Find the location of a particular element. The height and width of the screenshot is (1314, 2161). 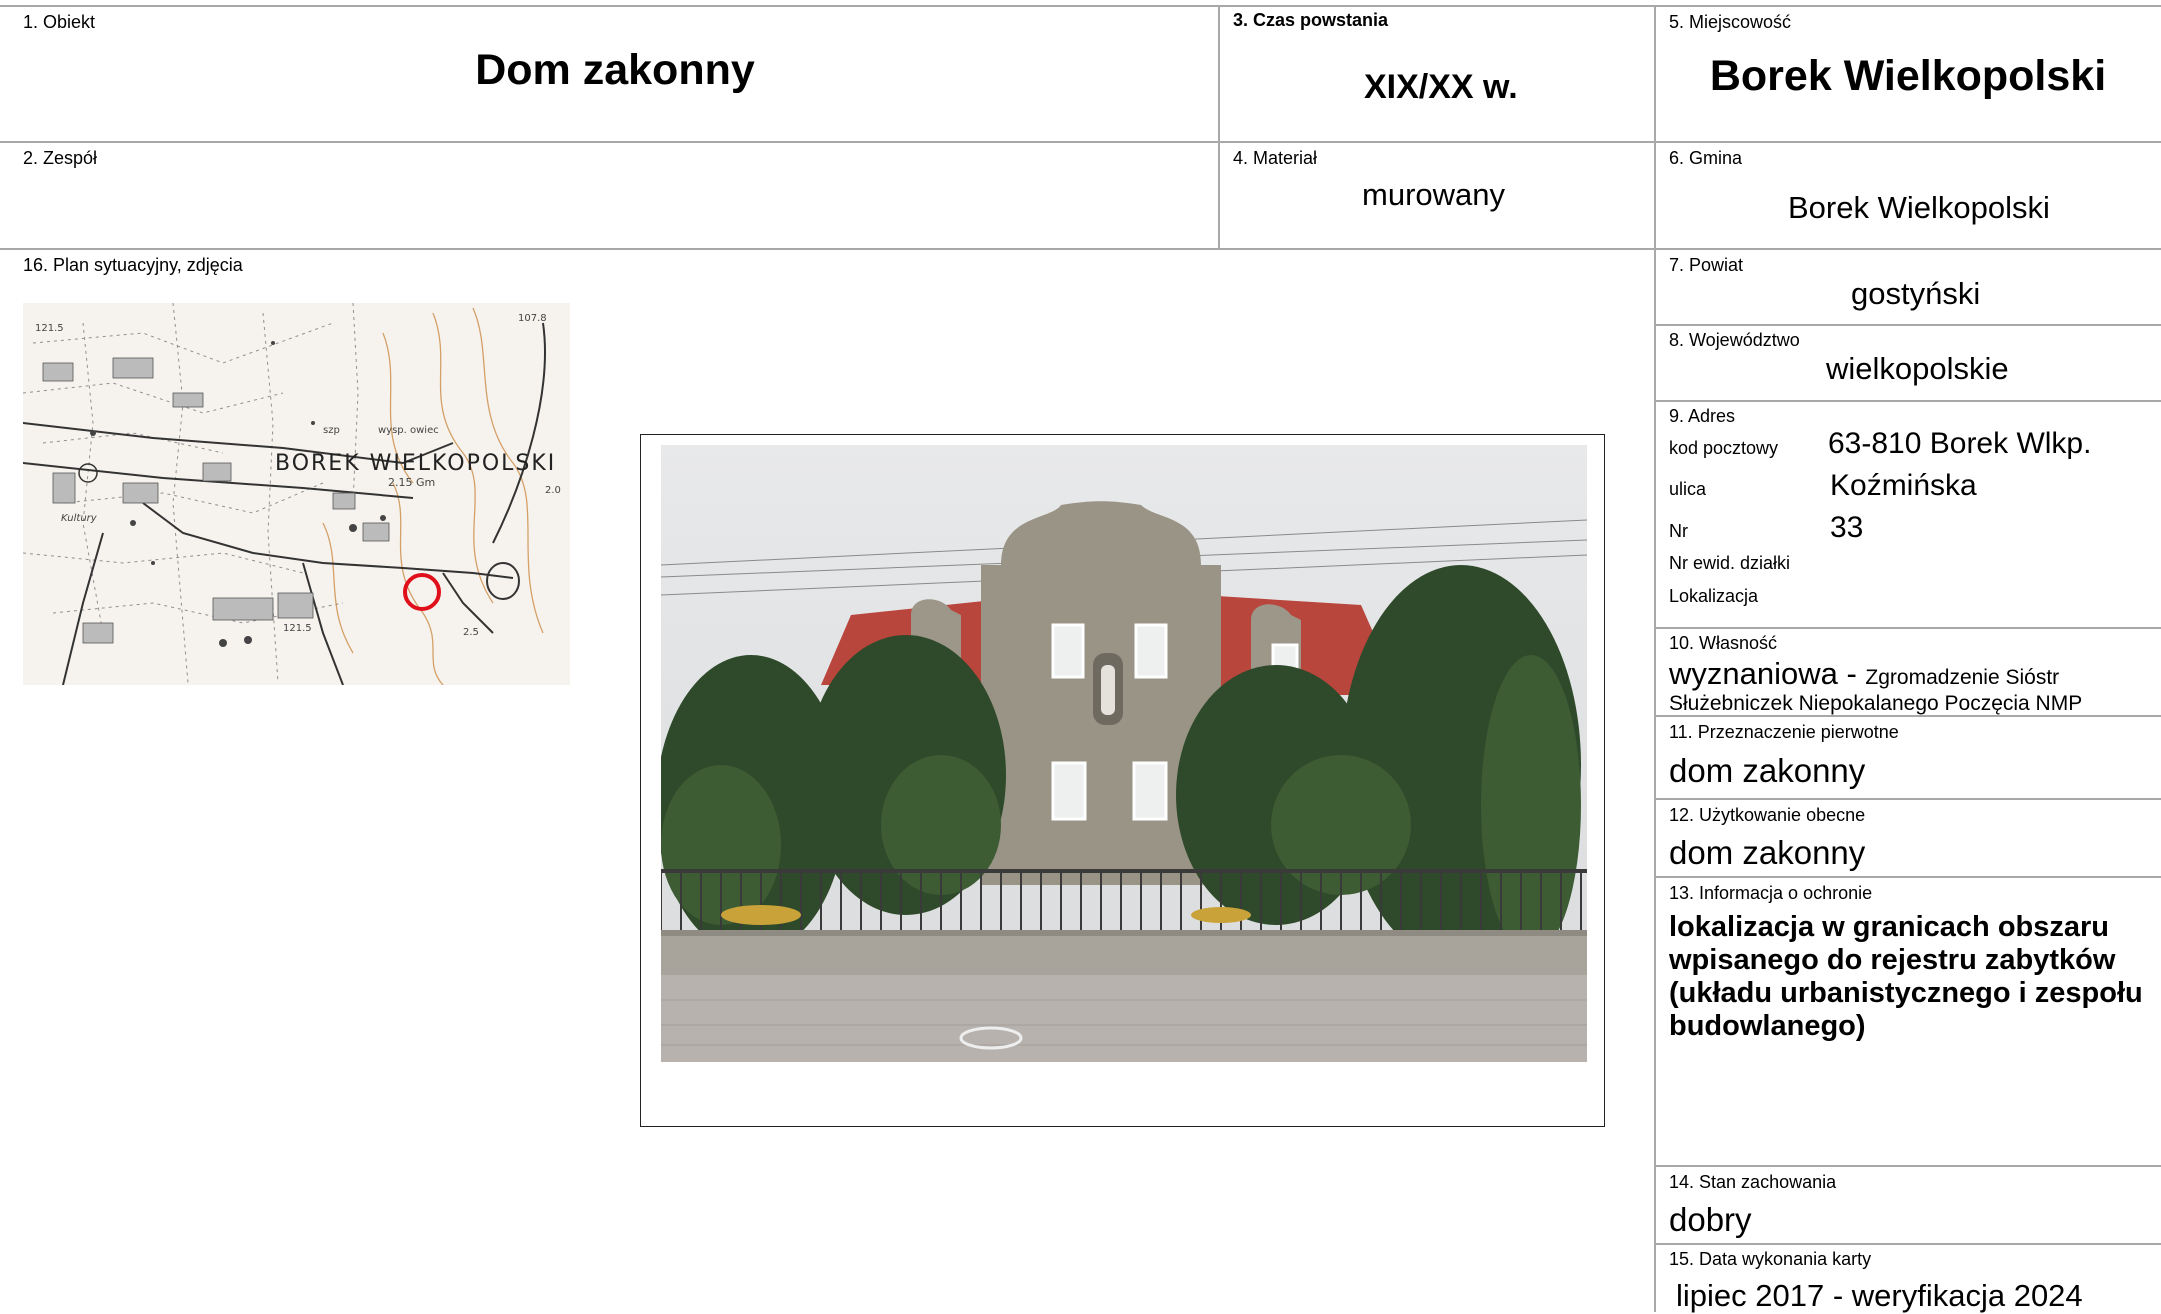

field-complex-label: 2. Zespół is located at coordinates (60, 158).